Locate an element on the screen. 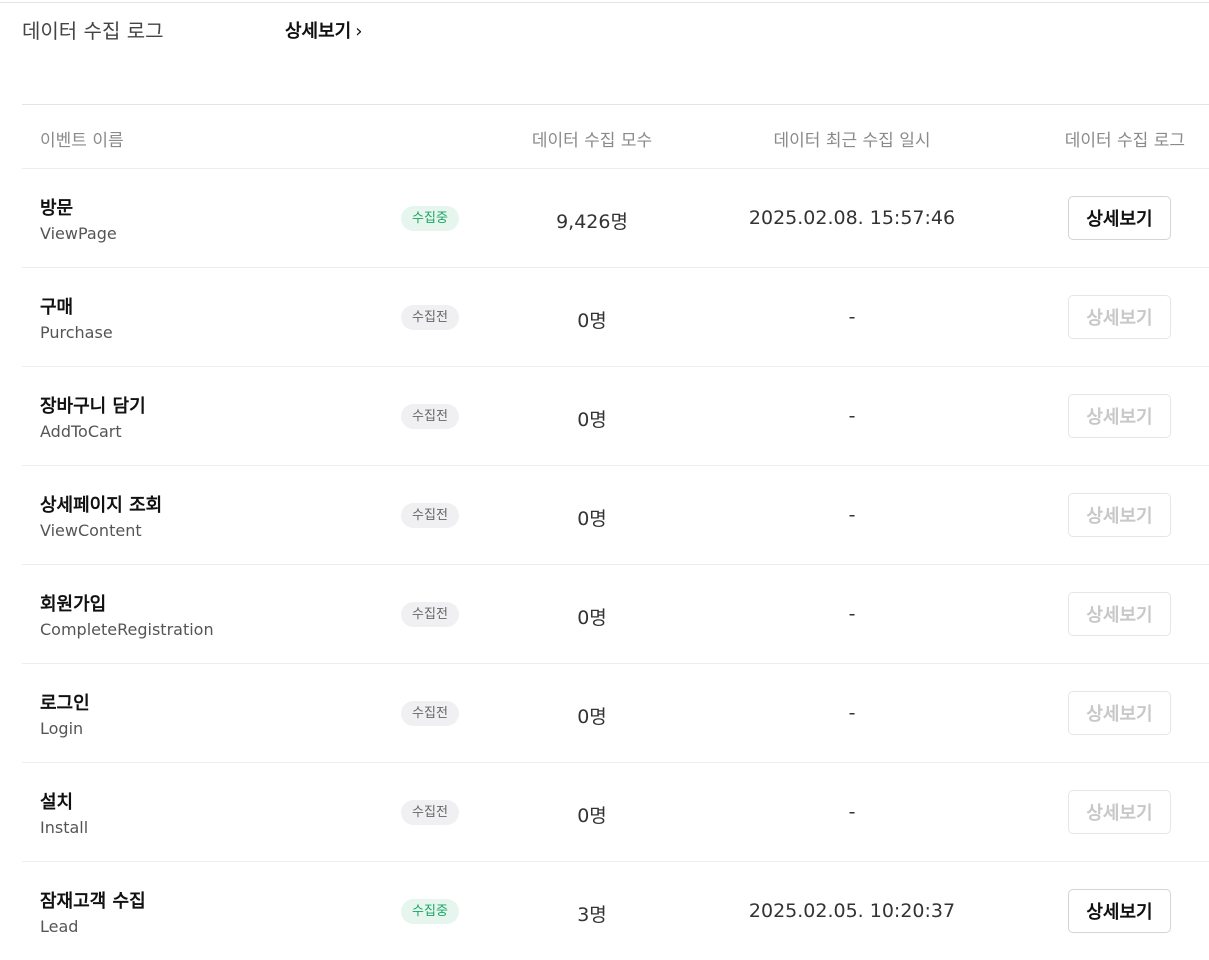 The image size is (1209, 960). event-code: Lead is located at coordinates (59, 926).